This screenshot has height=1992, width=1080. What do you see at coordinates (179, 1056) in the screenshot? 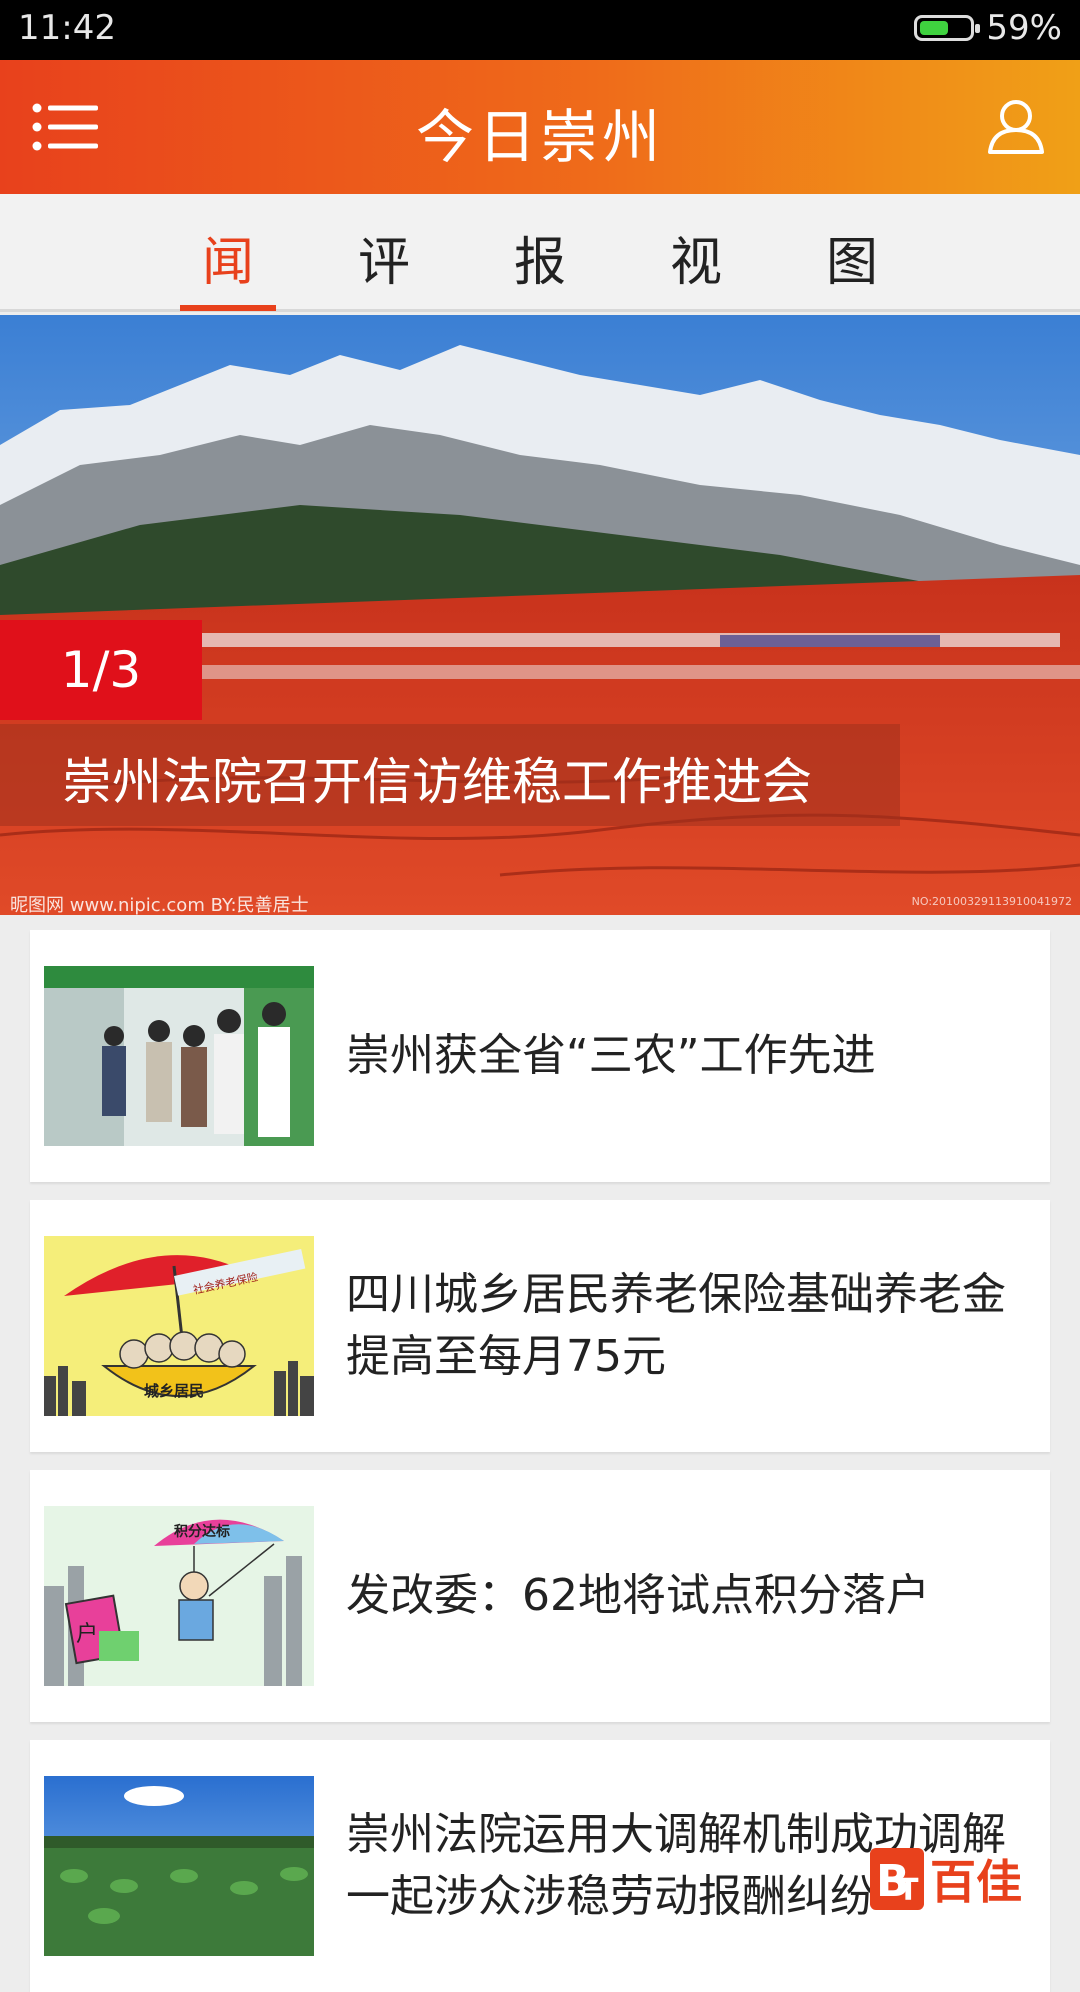
I see `farm-visit-photo` at bounding box center [179, 1056].